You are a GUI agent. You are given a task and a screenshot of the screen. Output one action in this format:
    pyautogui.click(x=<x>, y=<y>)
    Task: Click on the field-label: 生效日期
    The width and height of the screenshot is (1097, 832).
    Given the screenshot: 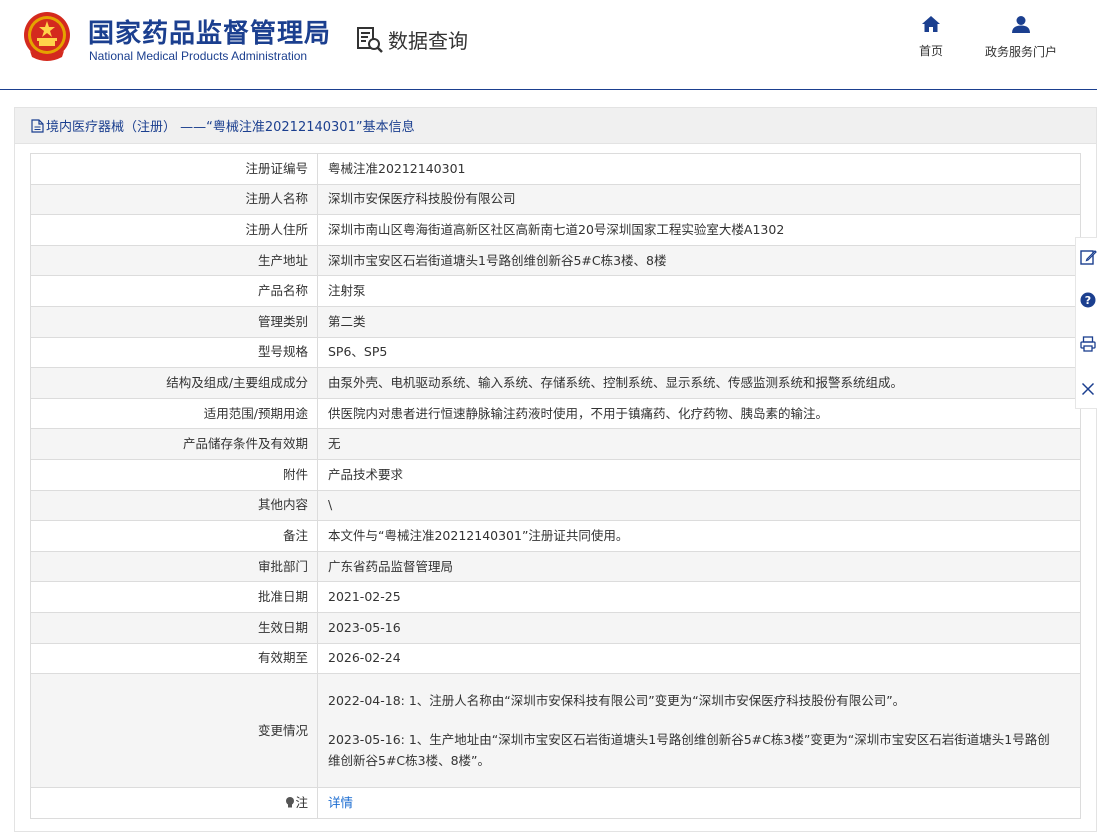 What is the action you would take?
    pyautogui.click(x=174, y=627)
    